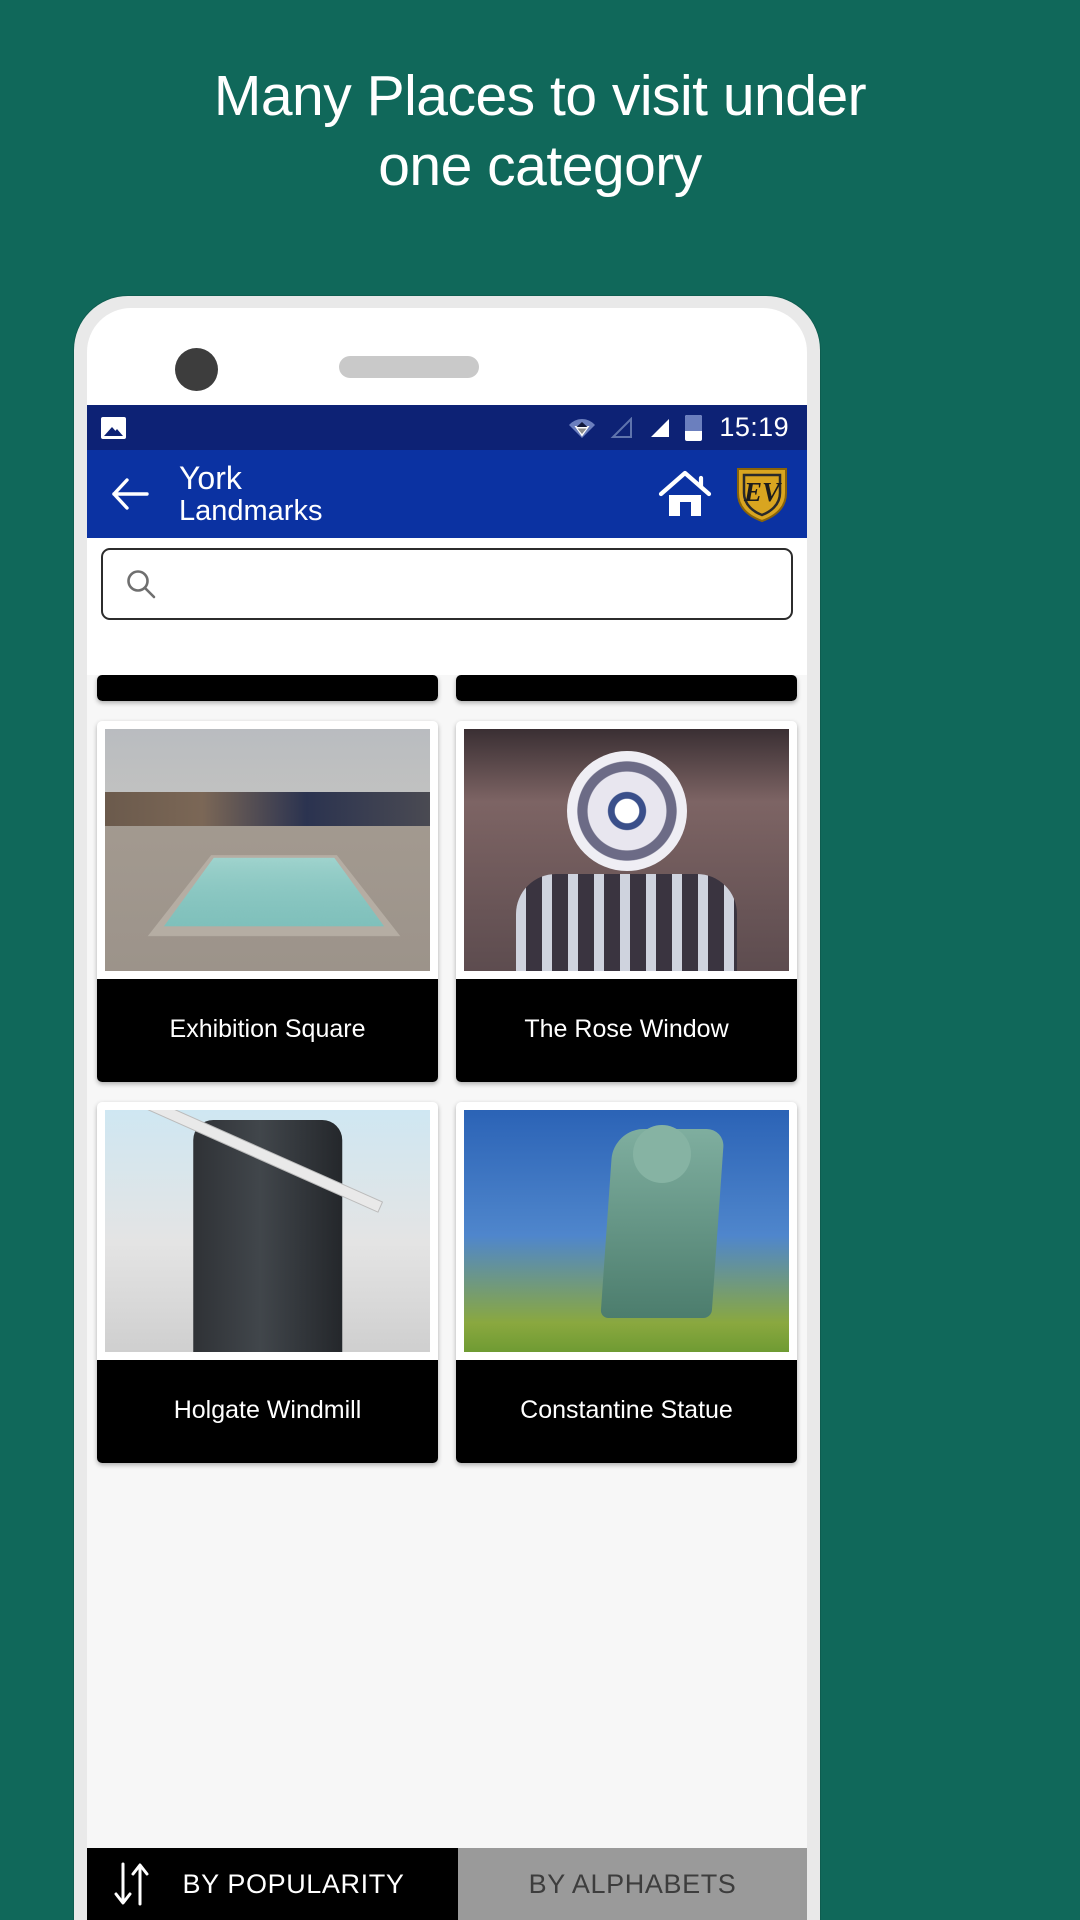 The width and height of the screenshot is (1080, 1920). I want to click on appbar-subtitle: Landmarks, so click(251, 510).